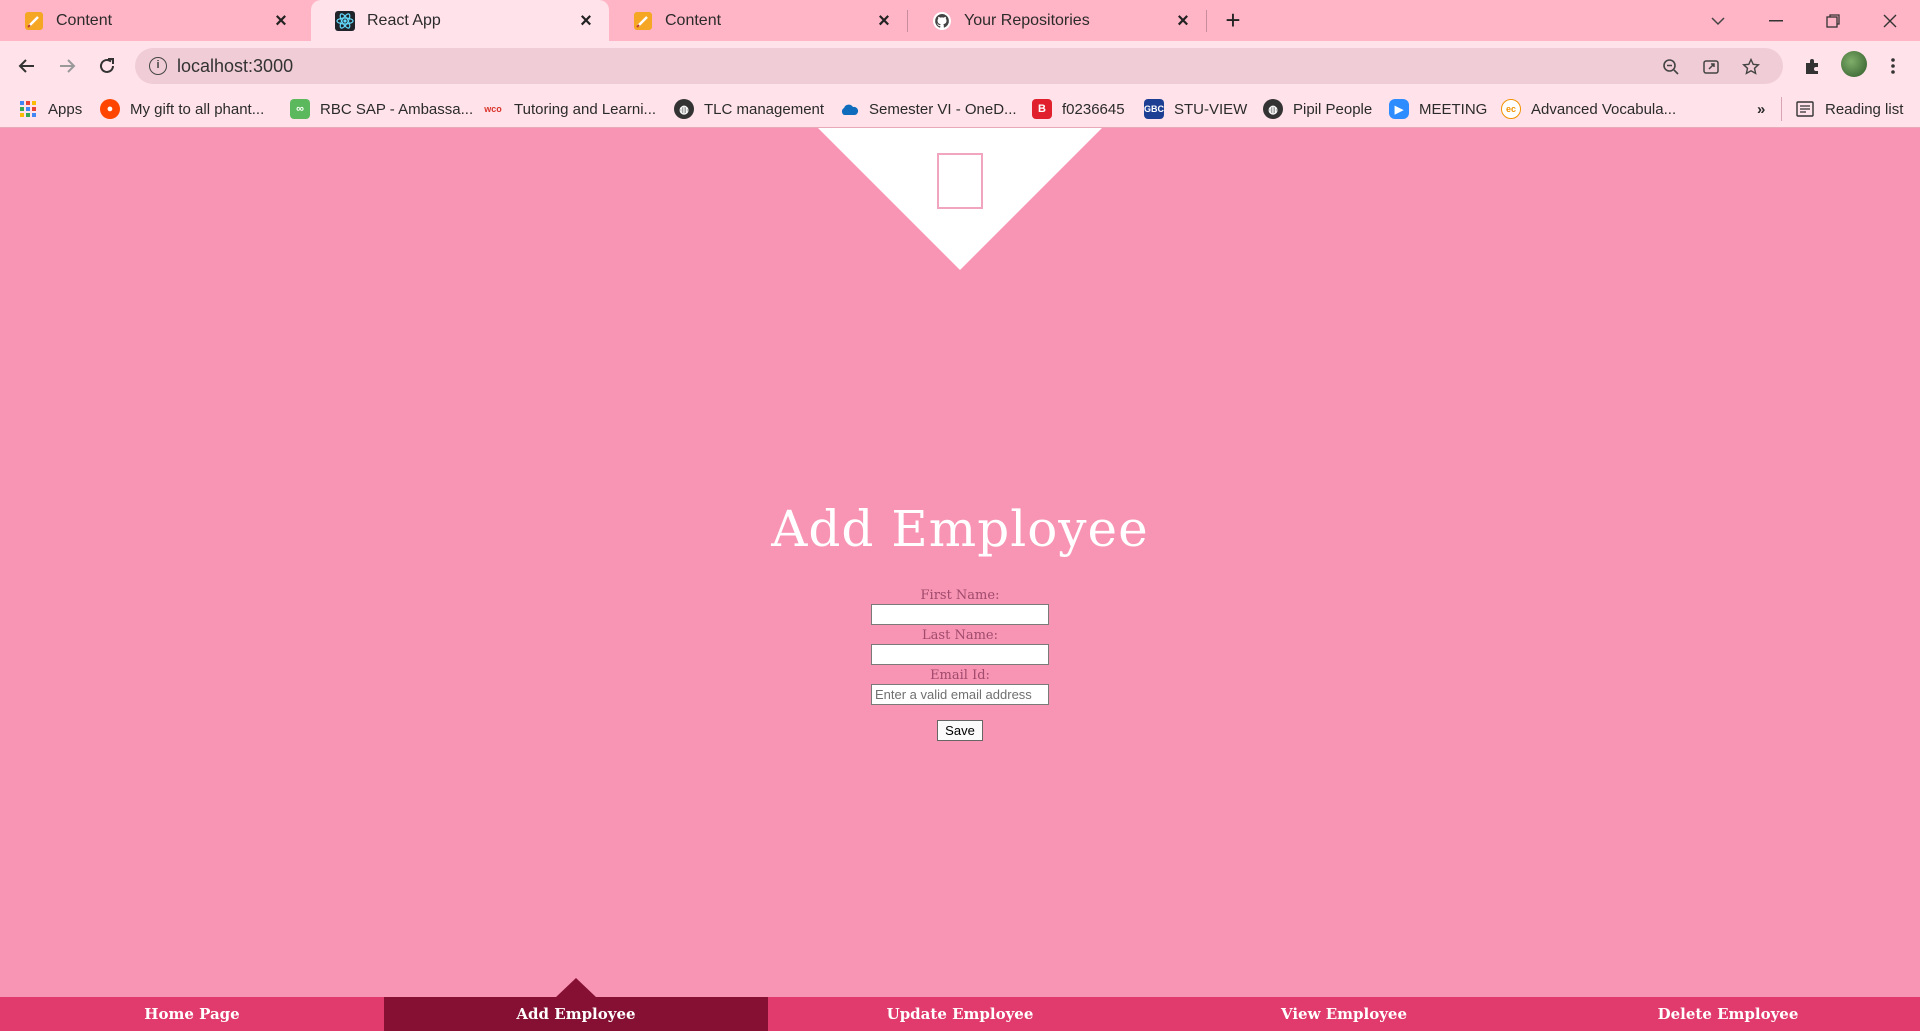 The width and height of the screenshot is (1920, 1031). Describe the element at coordinates (1453, 109) in the screenshot. I see `bookmark-label: MEETING` at that location.